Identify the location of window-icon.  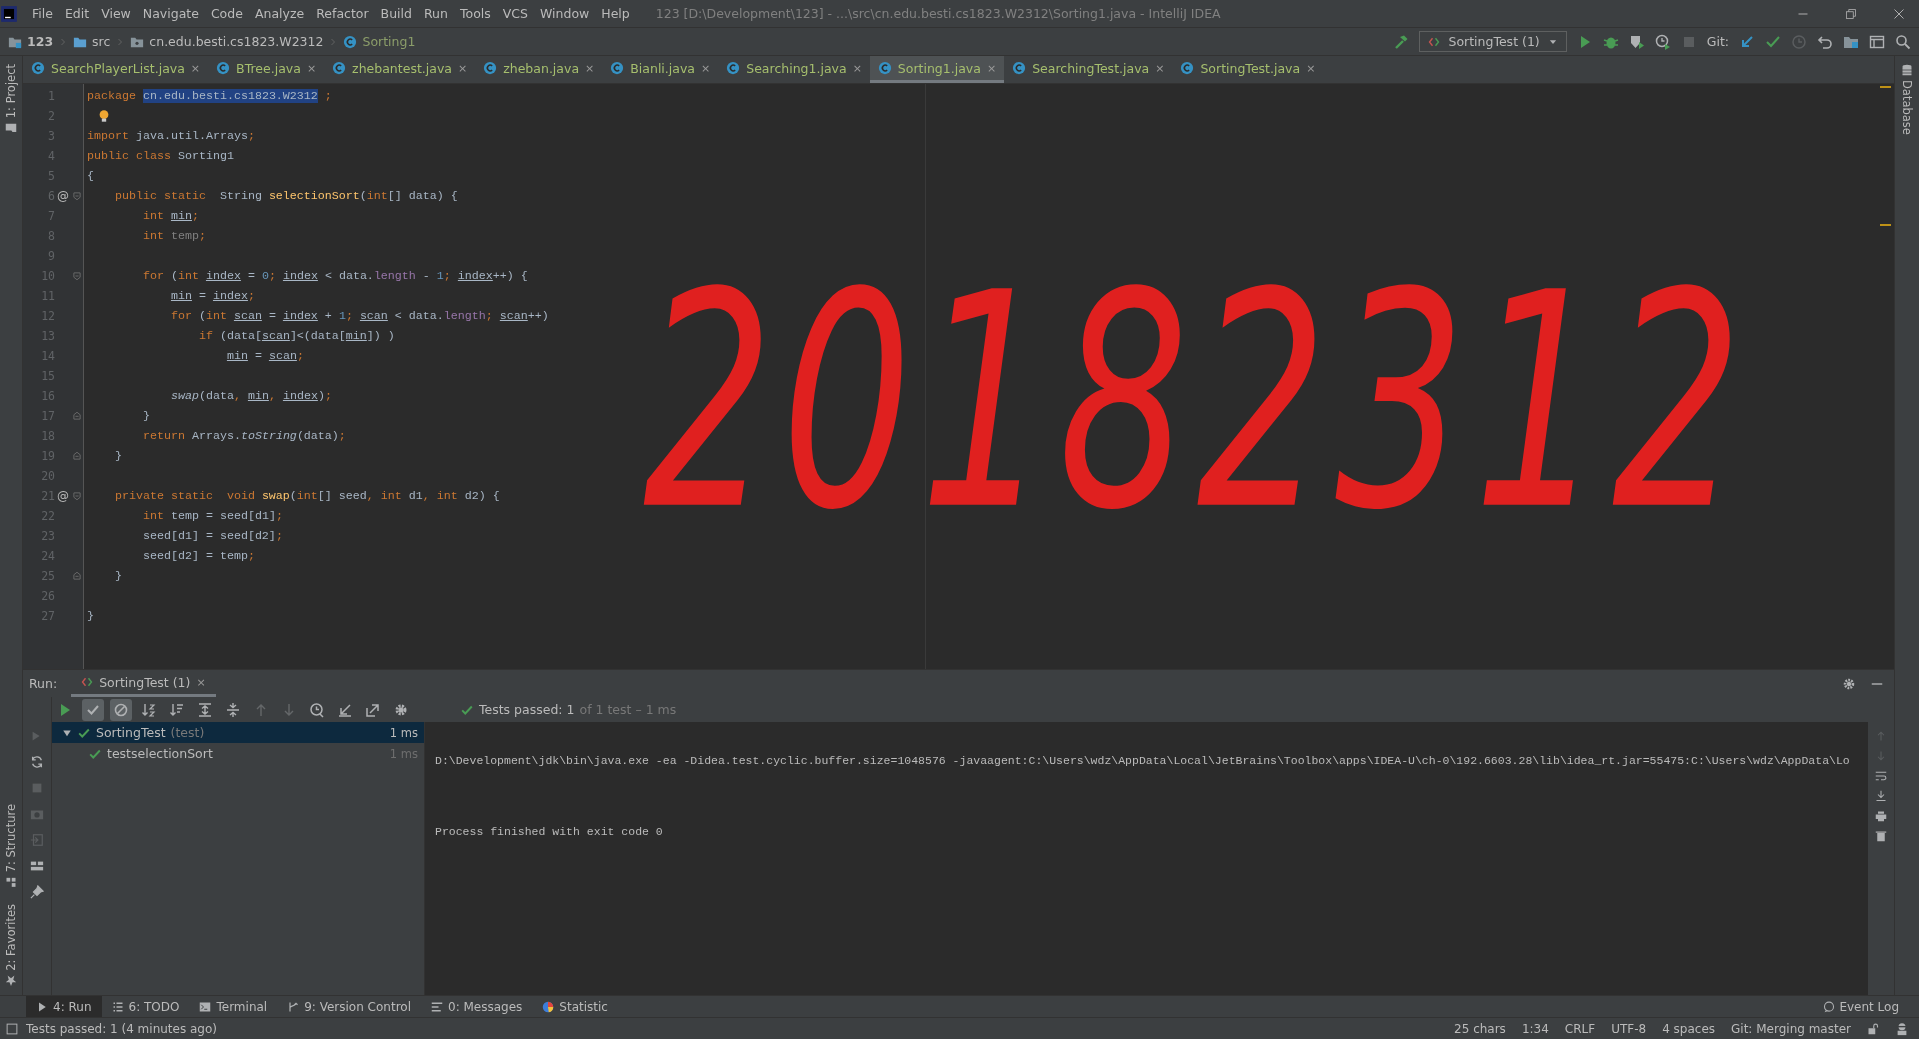
(1877, 41).